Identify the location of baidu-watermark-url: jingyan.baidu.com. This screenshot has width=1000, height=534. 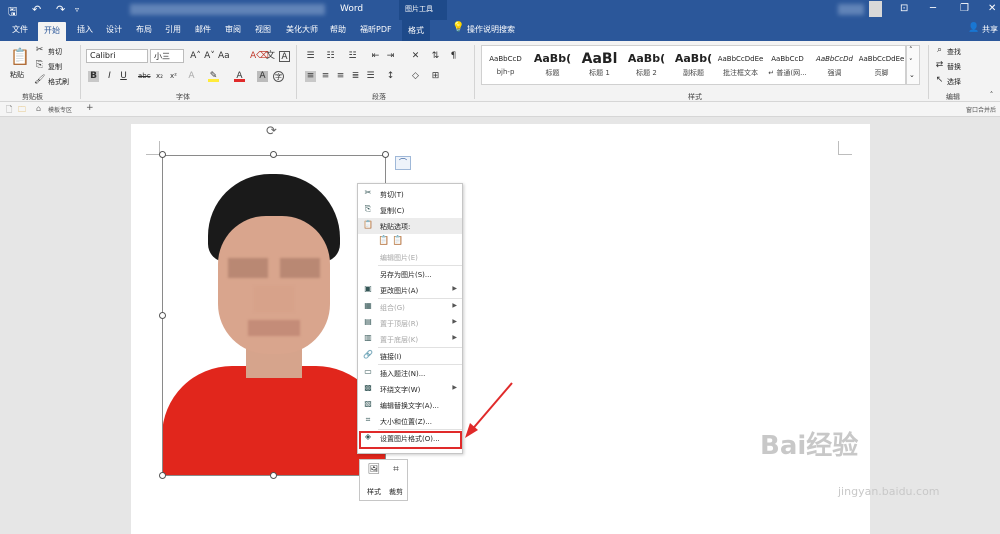
(889, 491).